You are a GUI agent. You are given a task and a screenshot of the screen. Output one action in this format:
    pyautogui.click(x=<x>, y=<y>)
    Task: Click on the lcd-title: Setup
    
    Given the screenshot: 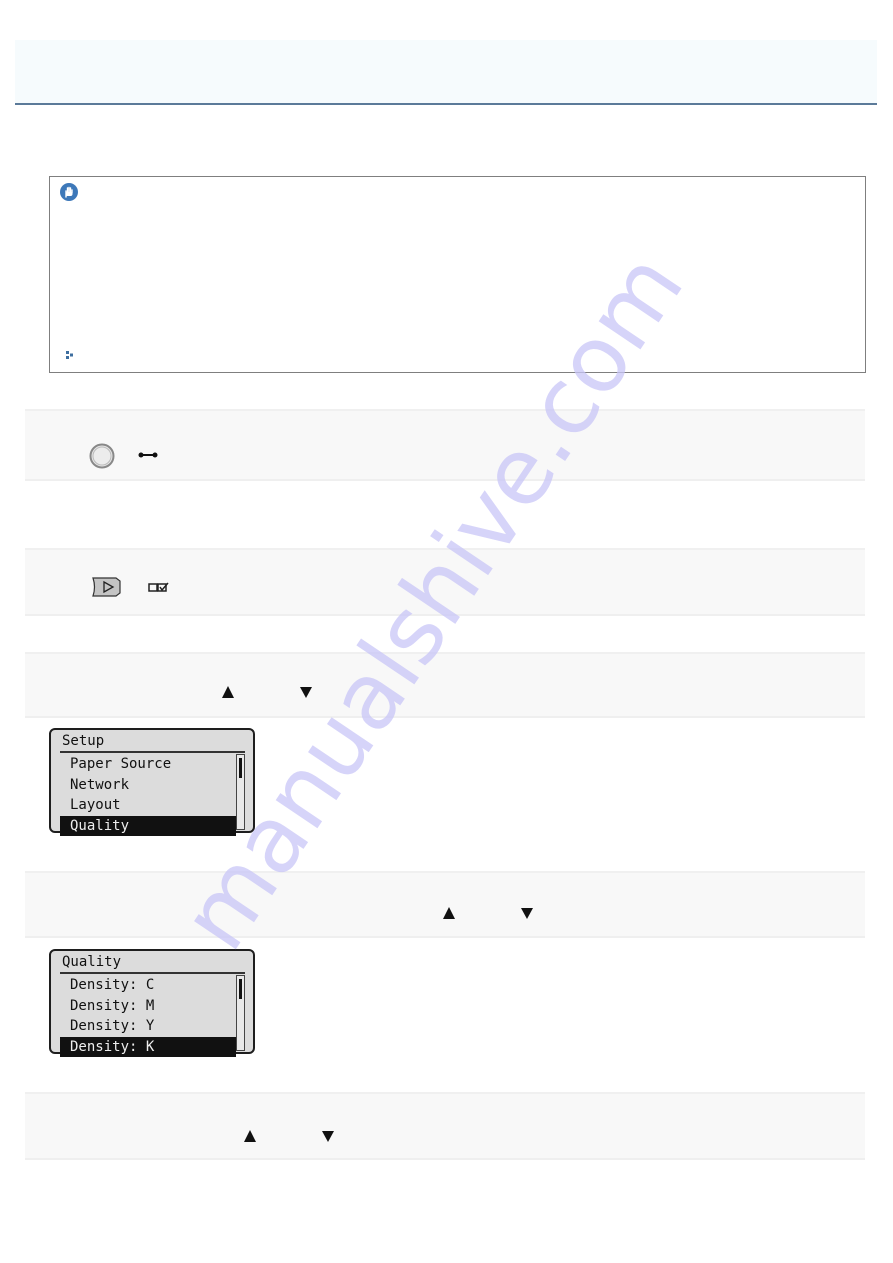 What is the action you would take?
    pyautogui.click(x=83, y=741)
    